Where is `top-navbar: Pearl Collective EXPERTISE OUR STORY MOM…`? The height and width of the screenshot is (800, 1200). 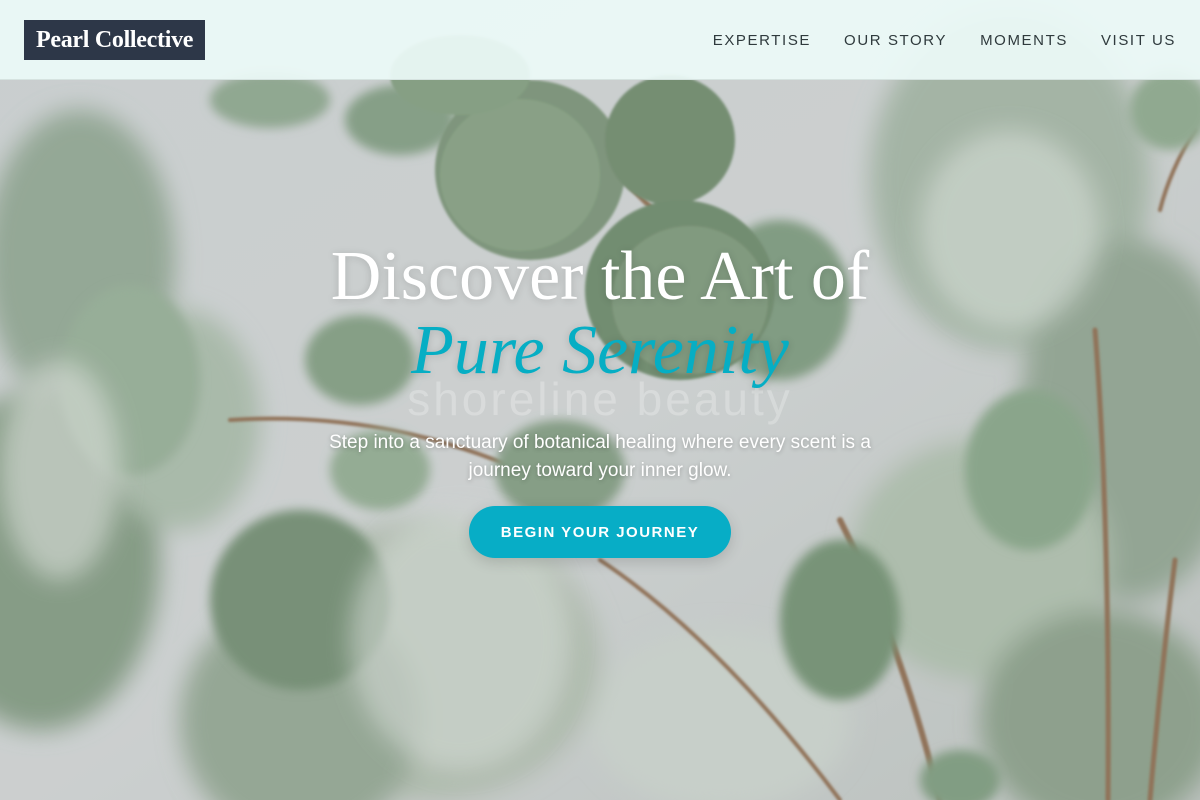 top-navbar: Pearl Collective EXPERTISE OUR STORY MOM… is located at coordinates (600, 40).